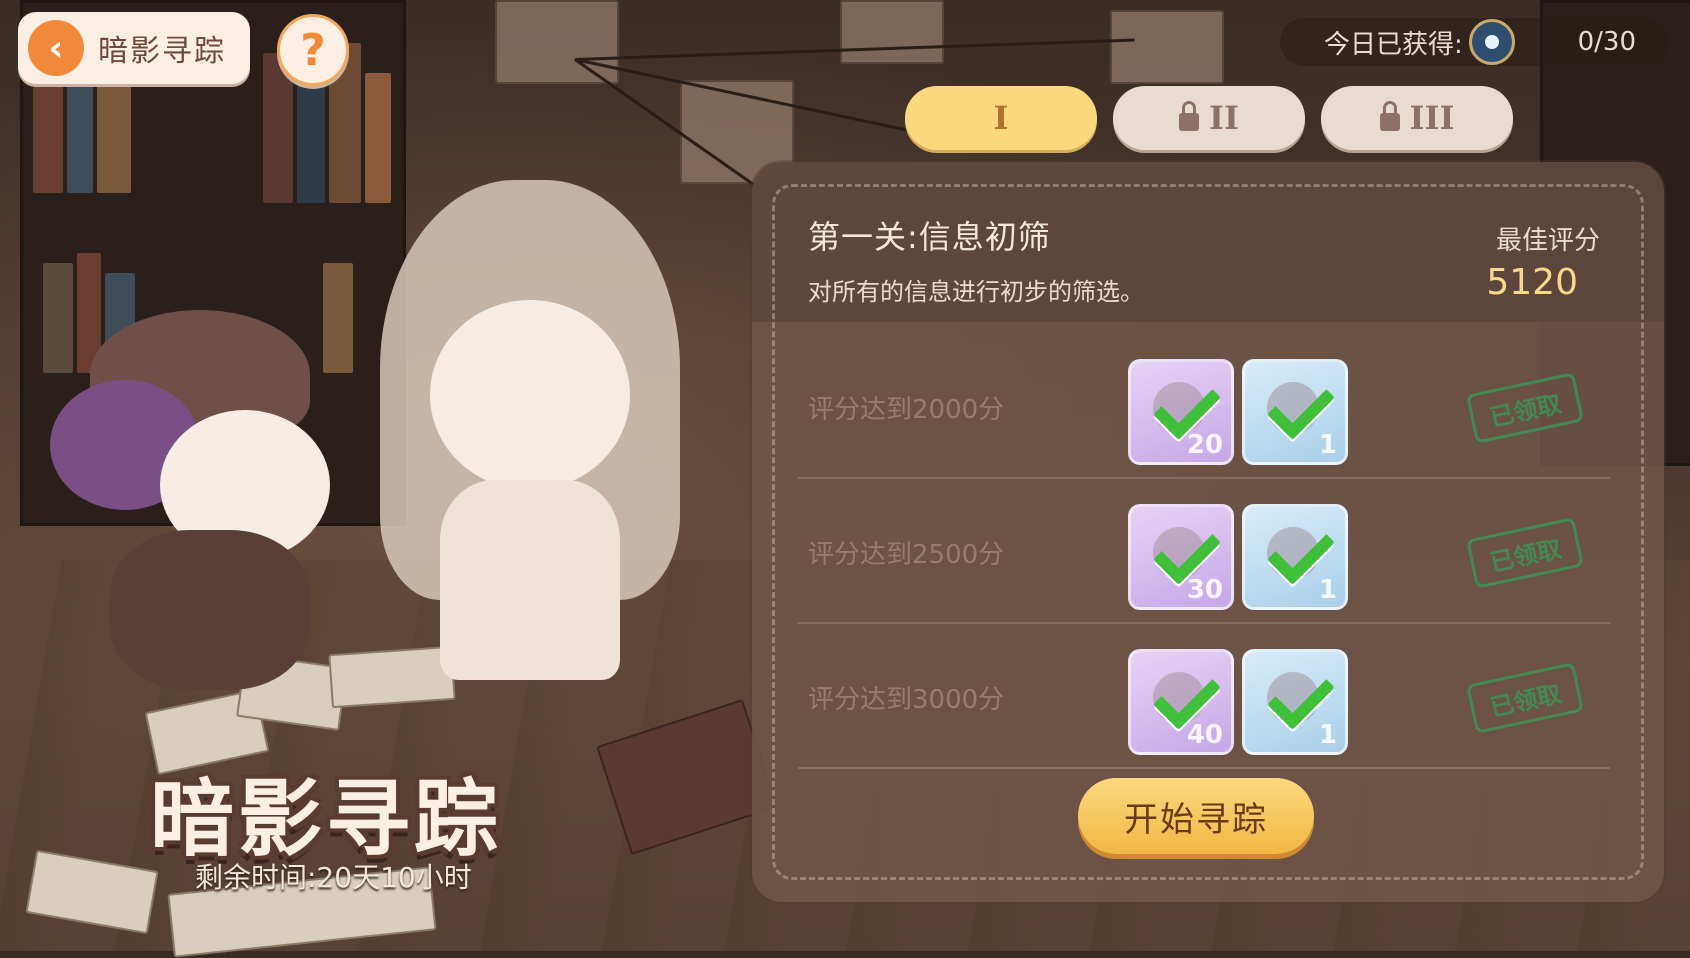 The height and width of the screenshot is (958, 1690). What do you see at coordinates (530, 580) in the screenshot?
I see `girl-dress` at bounding box center [530, 580].